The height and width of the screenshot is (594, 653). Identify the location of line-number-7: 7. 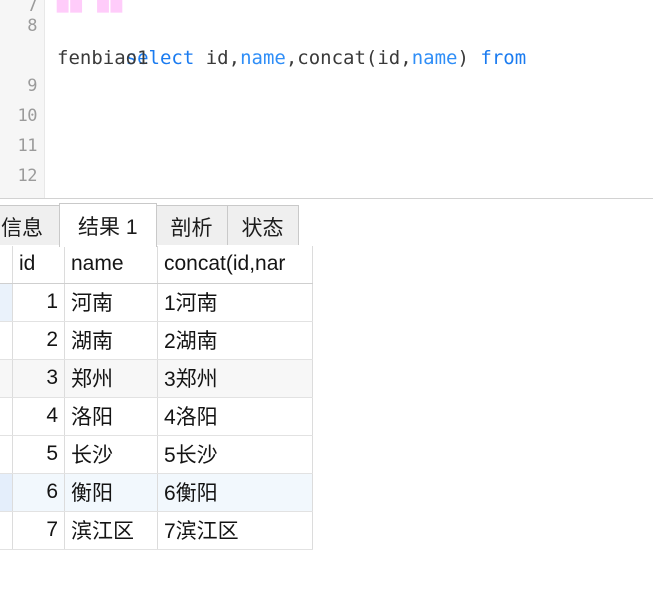
(32, 8).